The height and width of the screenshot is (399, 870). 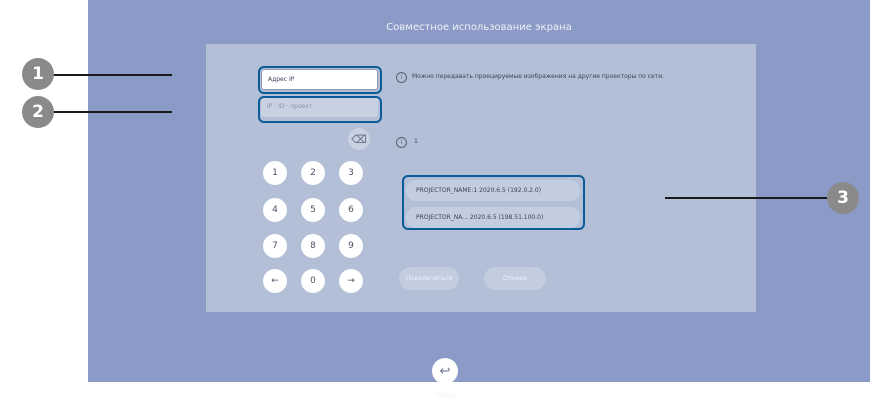 I want to click on back-label: Назад, so click(x=445, y=395).